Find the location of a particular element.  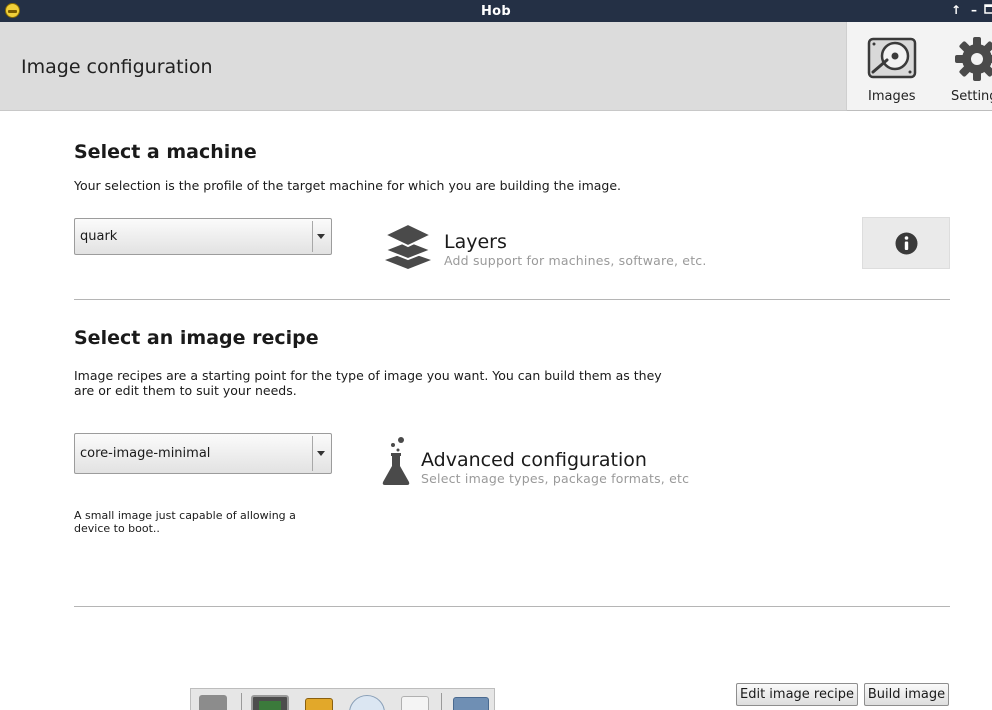

images-label: Images is located at coordinates (892, 96).